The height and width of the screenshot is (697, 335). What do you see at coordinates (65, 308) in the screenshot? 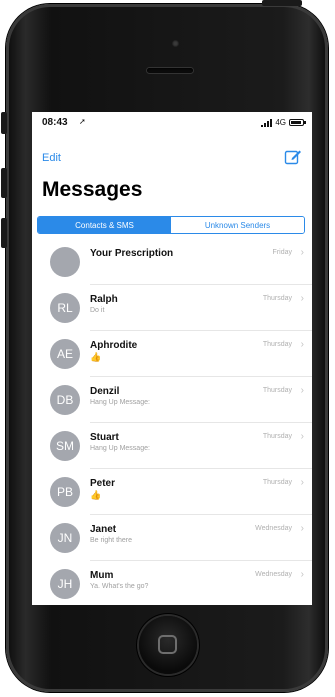
I see `avatar: RL` at bounding box center [65, 308].